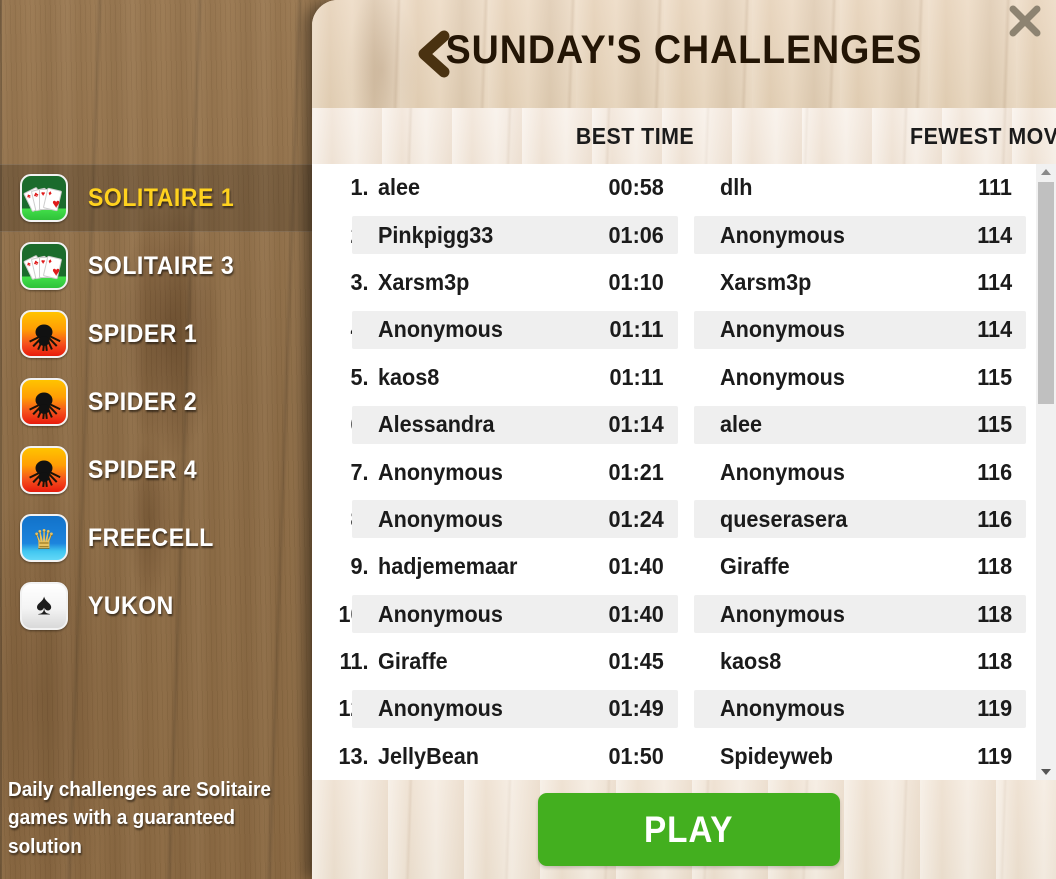 The width and height of the screenshot is (1056, 879). Describe the element at coordinates (784, 518) in the screenshot. I see `fewest-moves-player: queserasera` at that location.